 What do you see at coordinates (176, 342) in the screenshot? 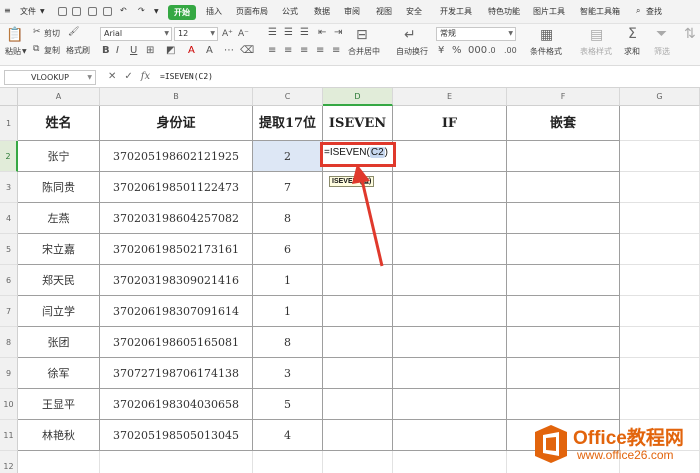
I see `id-cell: 370206198605165081` at bounding box center [176, 342].